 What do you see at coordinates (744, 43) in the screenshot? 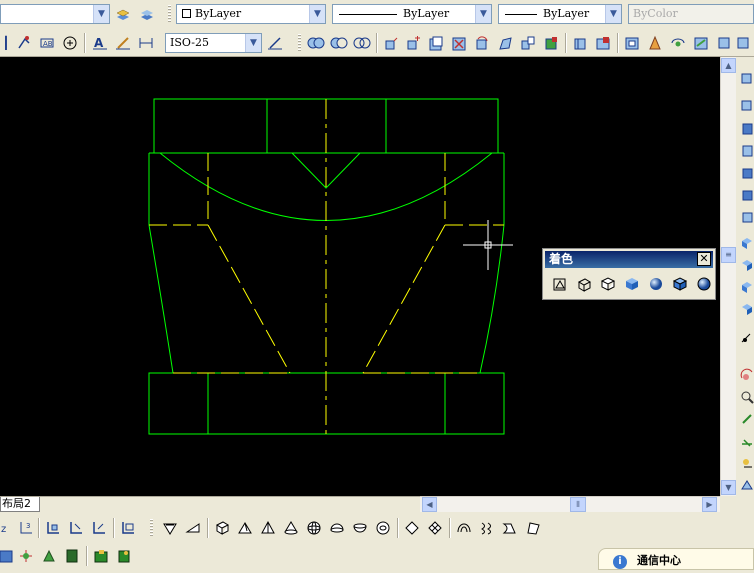
I see `slice-icon` at bounding box center [744, 43].